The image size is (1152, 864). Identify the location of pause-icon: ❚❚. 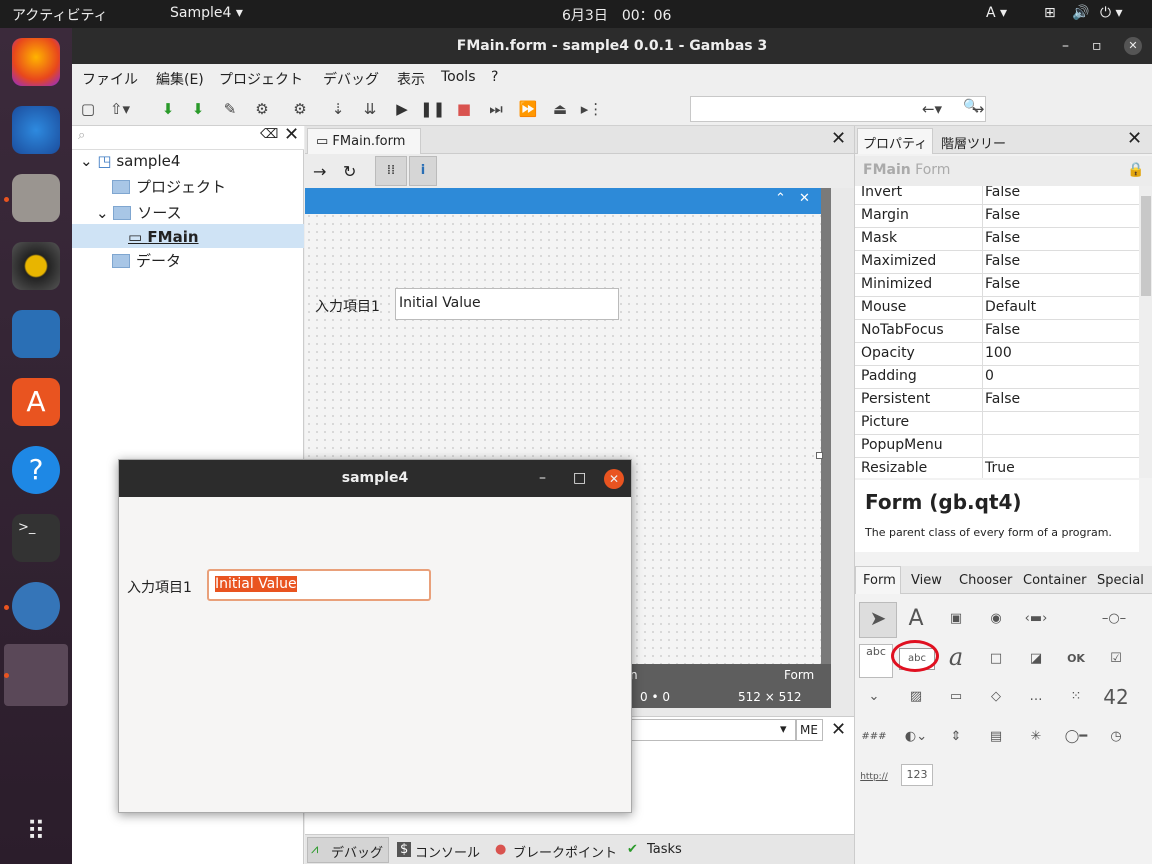
(432, 109).